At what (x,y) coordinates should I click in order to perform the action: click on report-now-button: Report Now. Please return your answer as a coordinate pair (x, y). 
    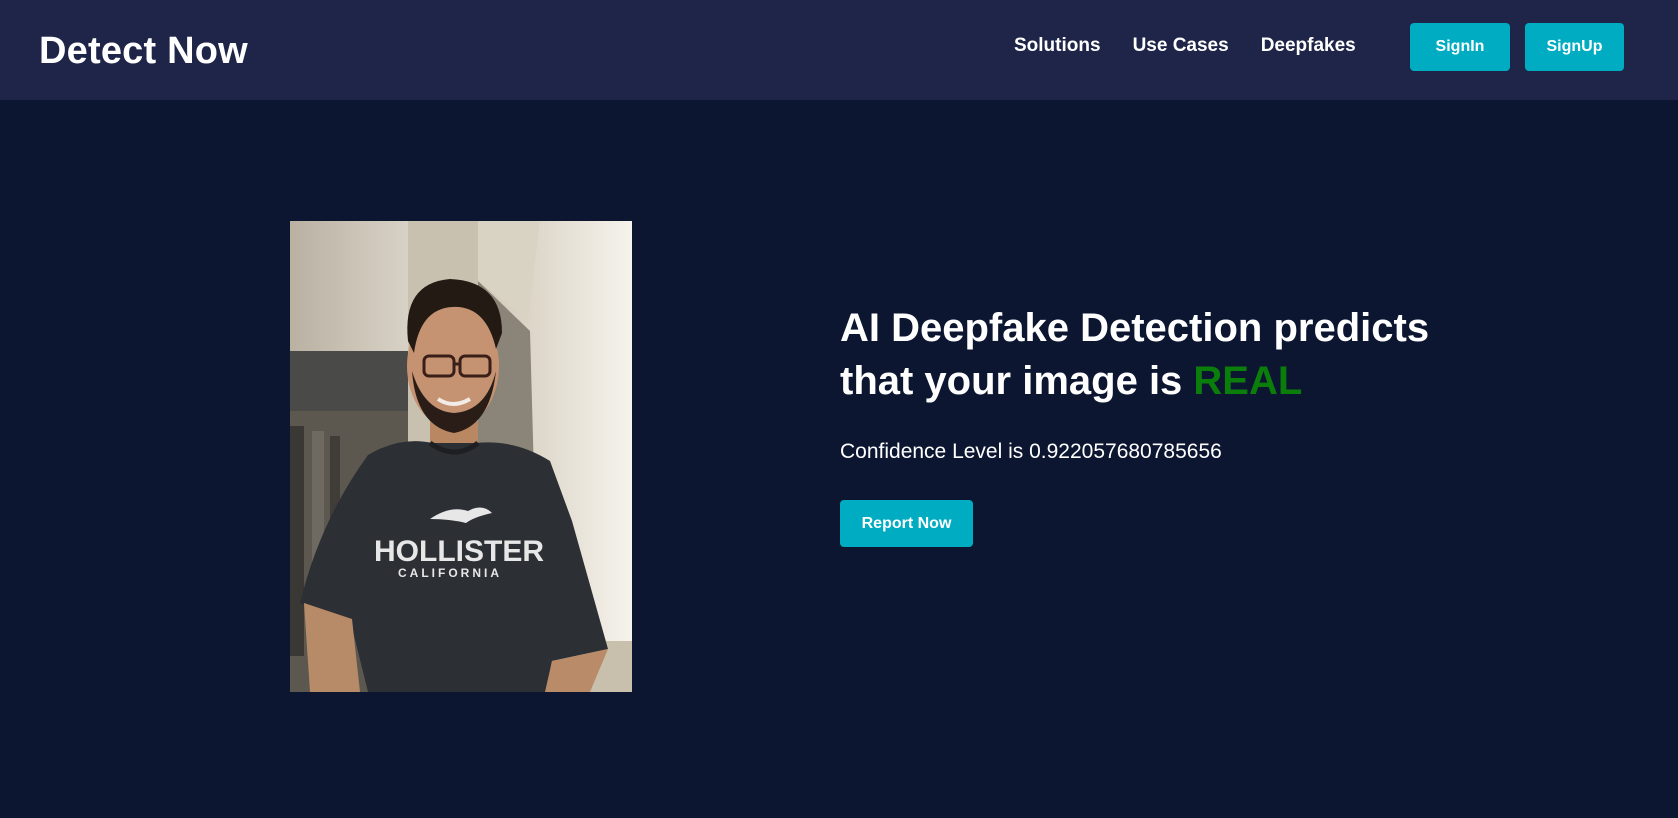
    Looking at the image, I should click on (906, 523).